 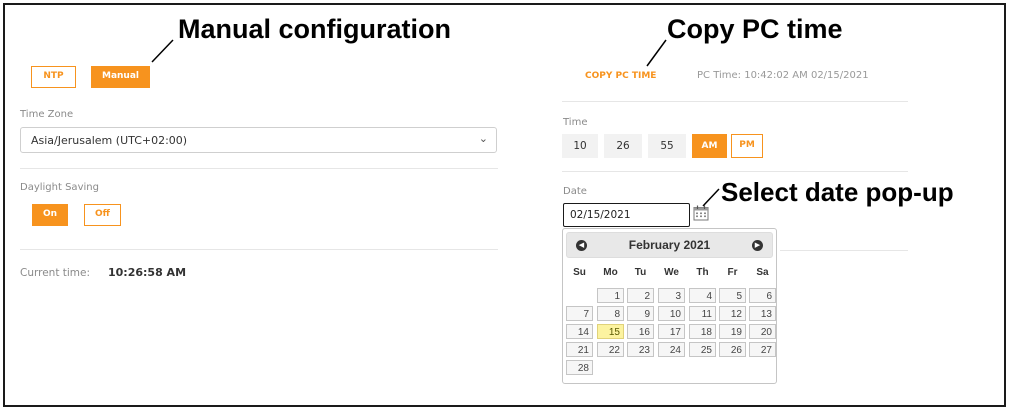 I want to click on date-value: 02/15/2021, so click(x=600, y=215).